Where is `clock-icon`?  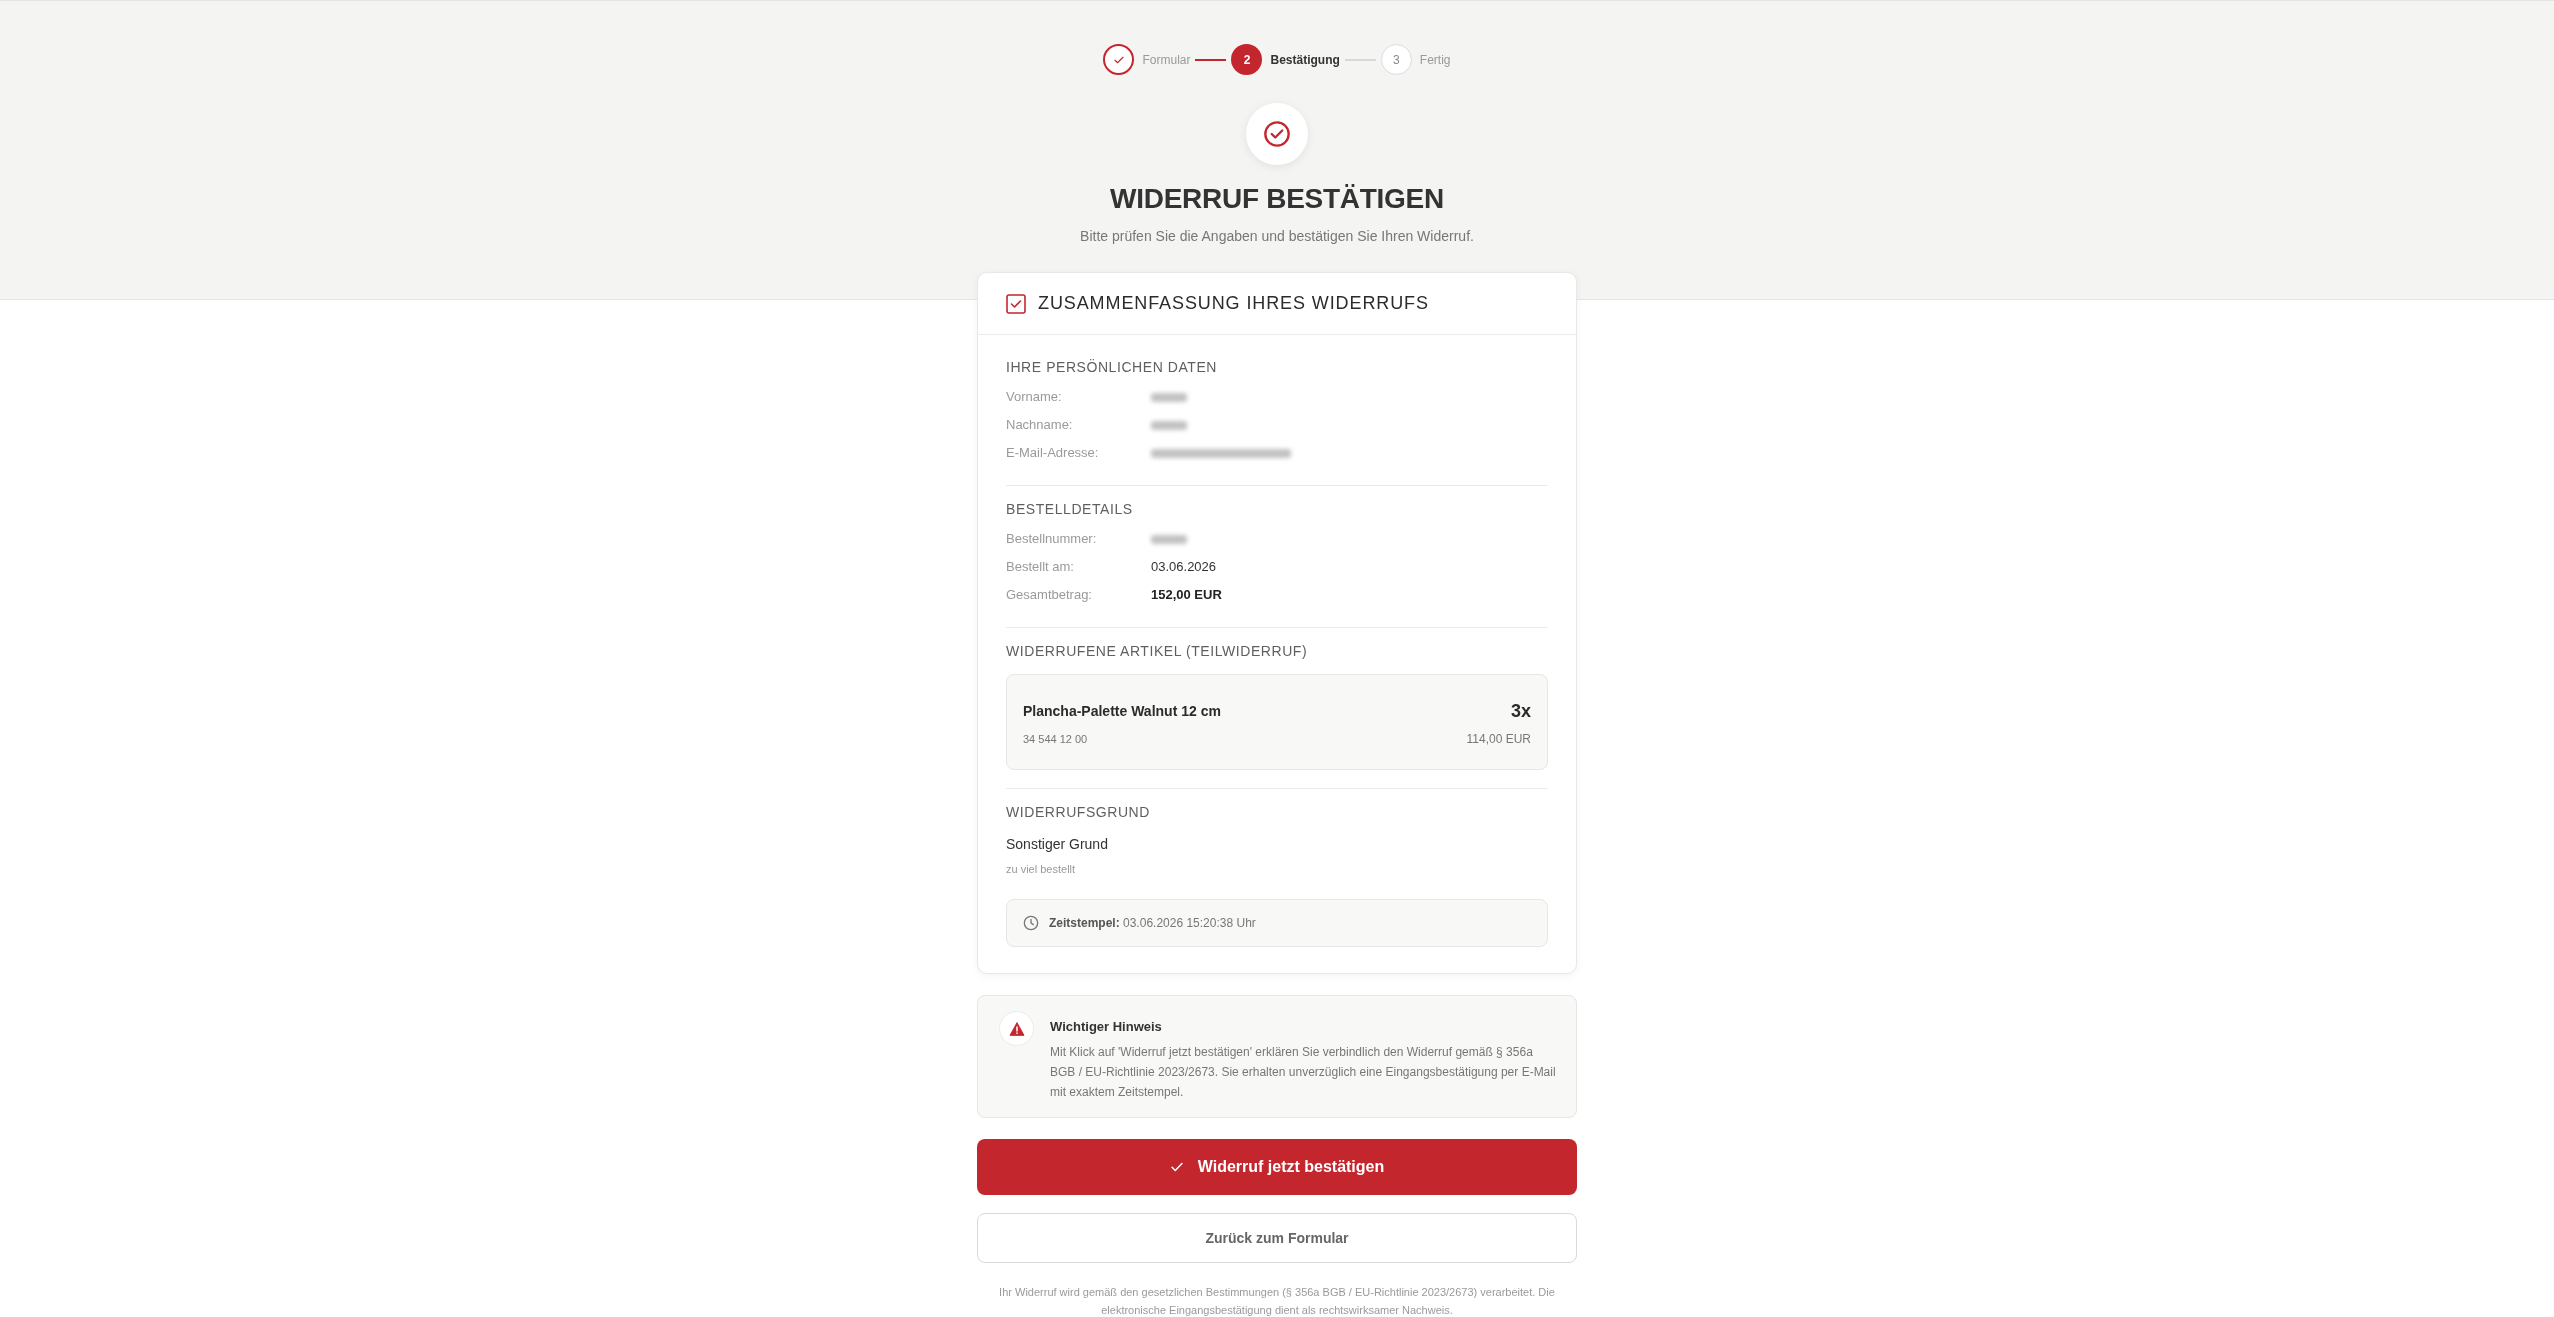 clock-icon is located at coordinates (1031, 923).